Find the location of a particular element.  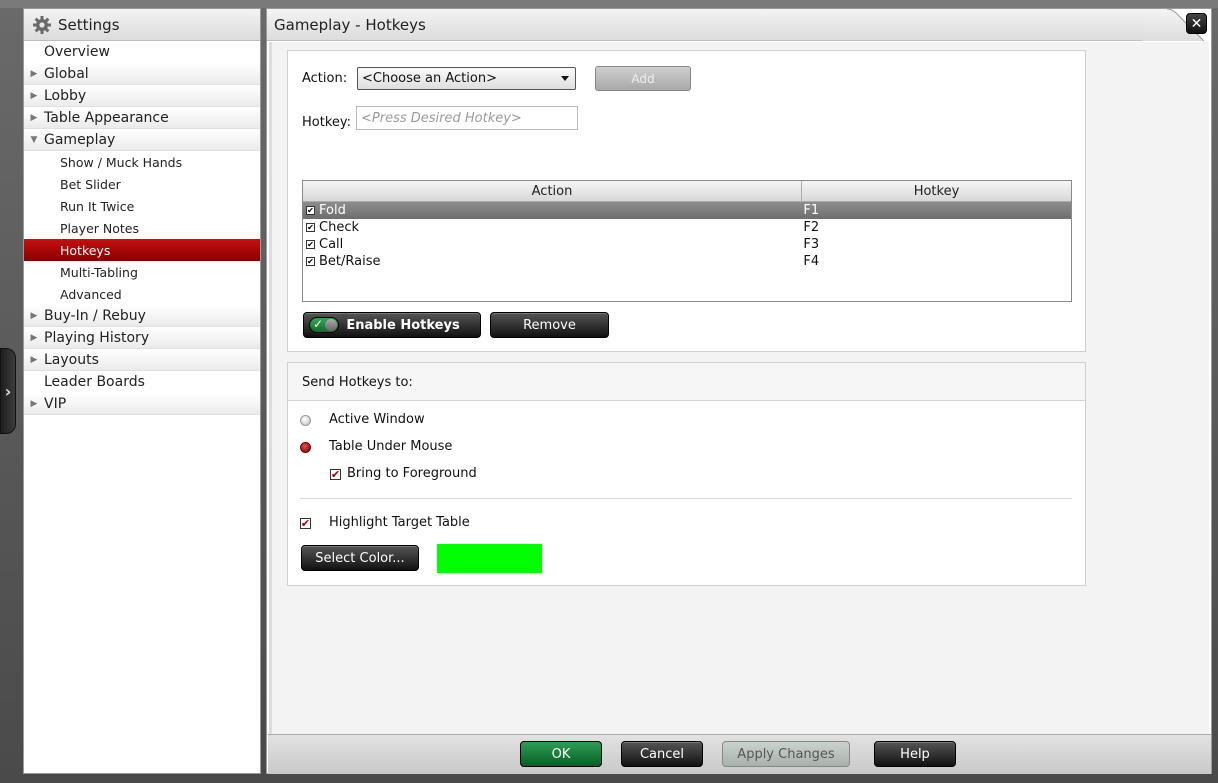

table-header: Action Hotkey is located at coordinates (687, 191).